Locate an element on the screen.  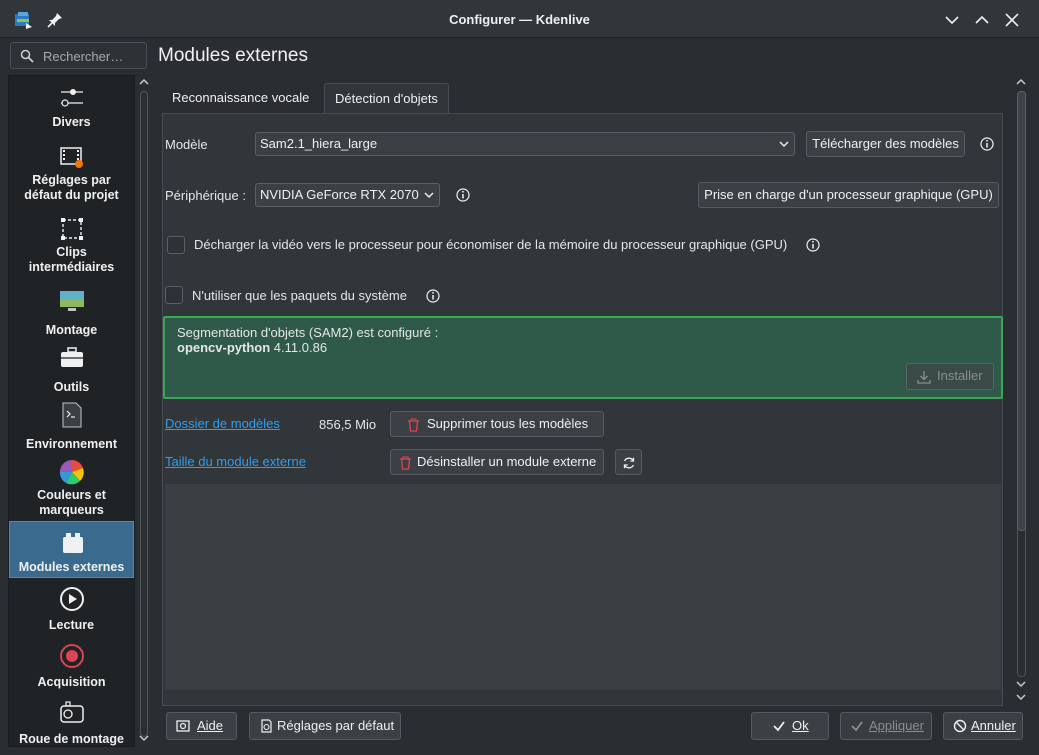
toolbox-icon is located at coordinates (72, 357).